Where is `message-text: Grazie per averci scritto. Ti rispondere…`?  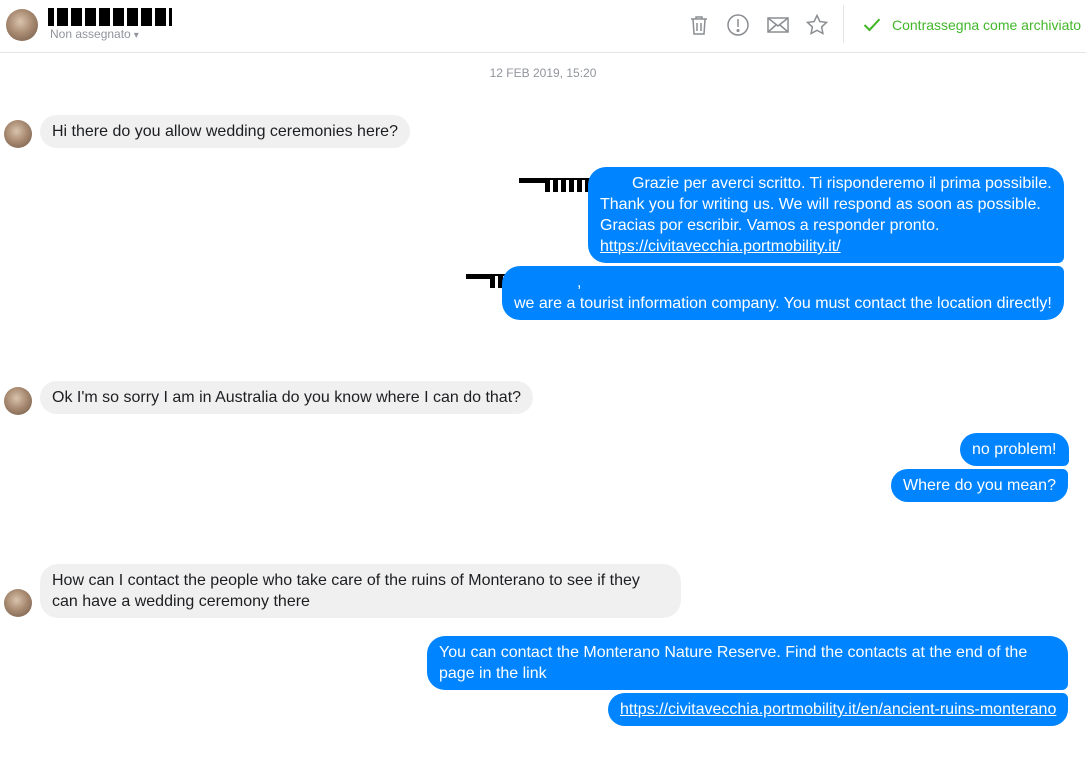 message-text: Grazie per averci scritto. Ti rispondere… is located at coordinates (842, 183).